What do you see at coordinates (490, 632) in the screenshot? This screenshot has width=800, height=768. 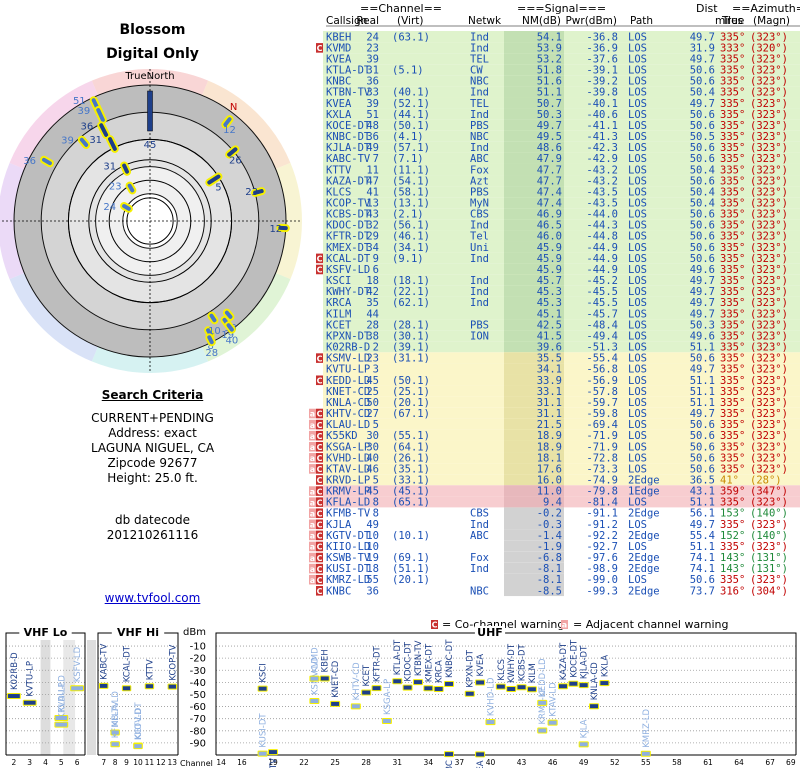 I see `panel-title: UHF` at bounding box center [490, 632].